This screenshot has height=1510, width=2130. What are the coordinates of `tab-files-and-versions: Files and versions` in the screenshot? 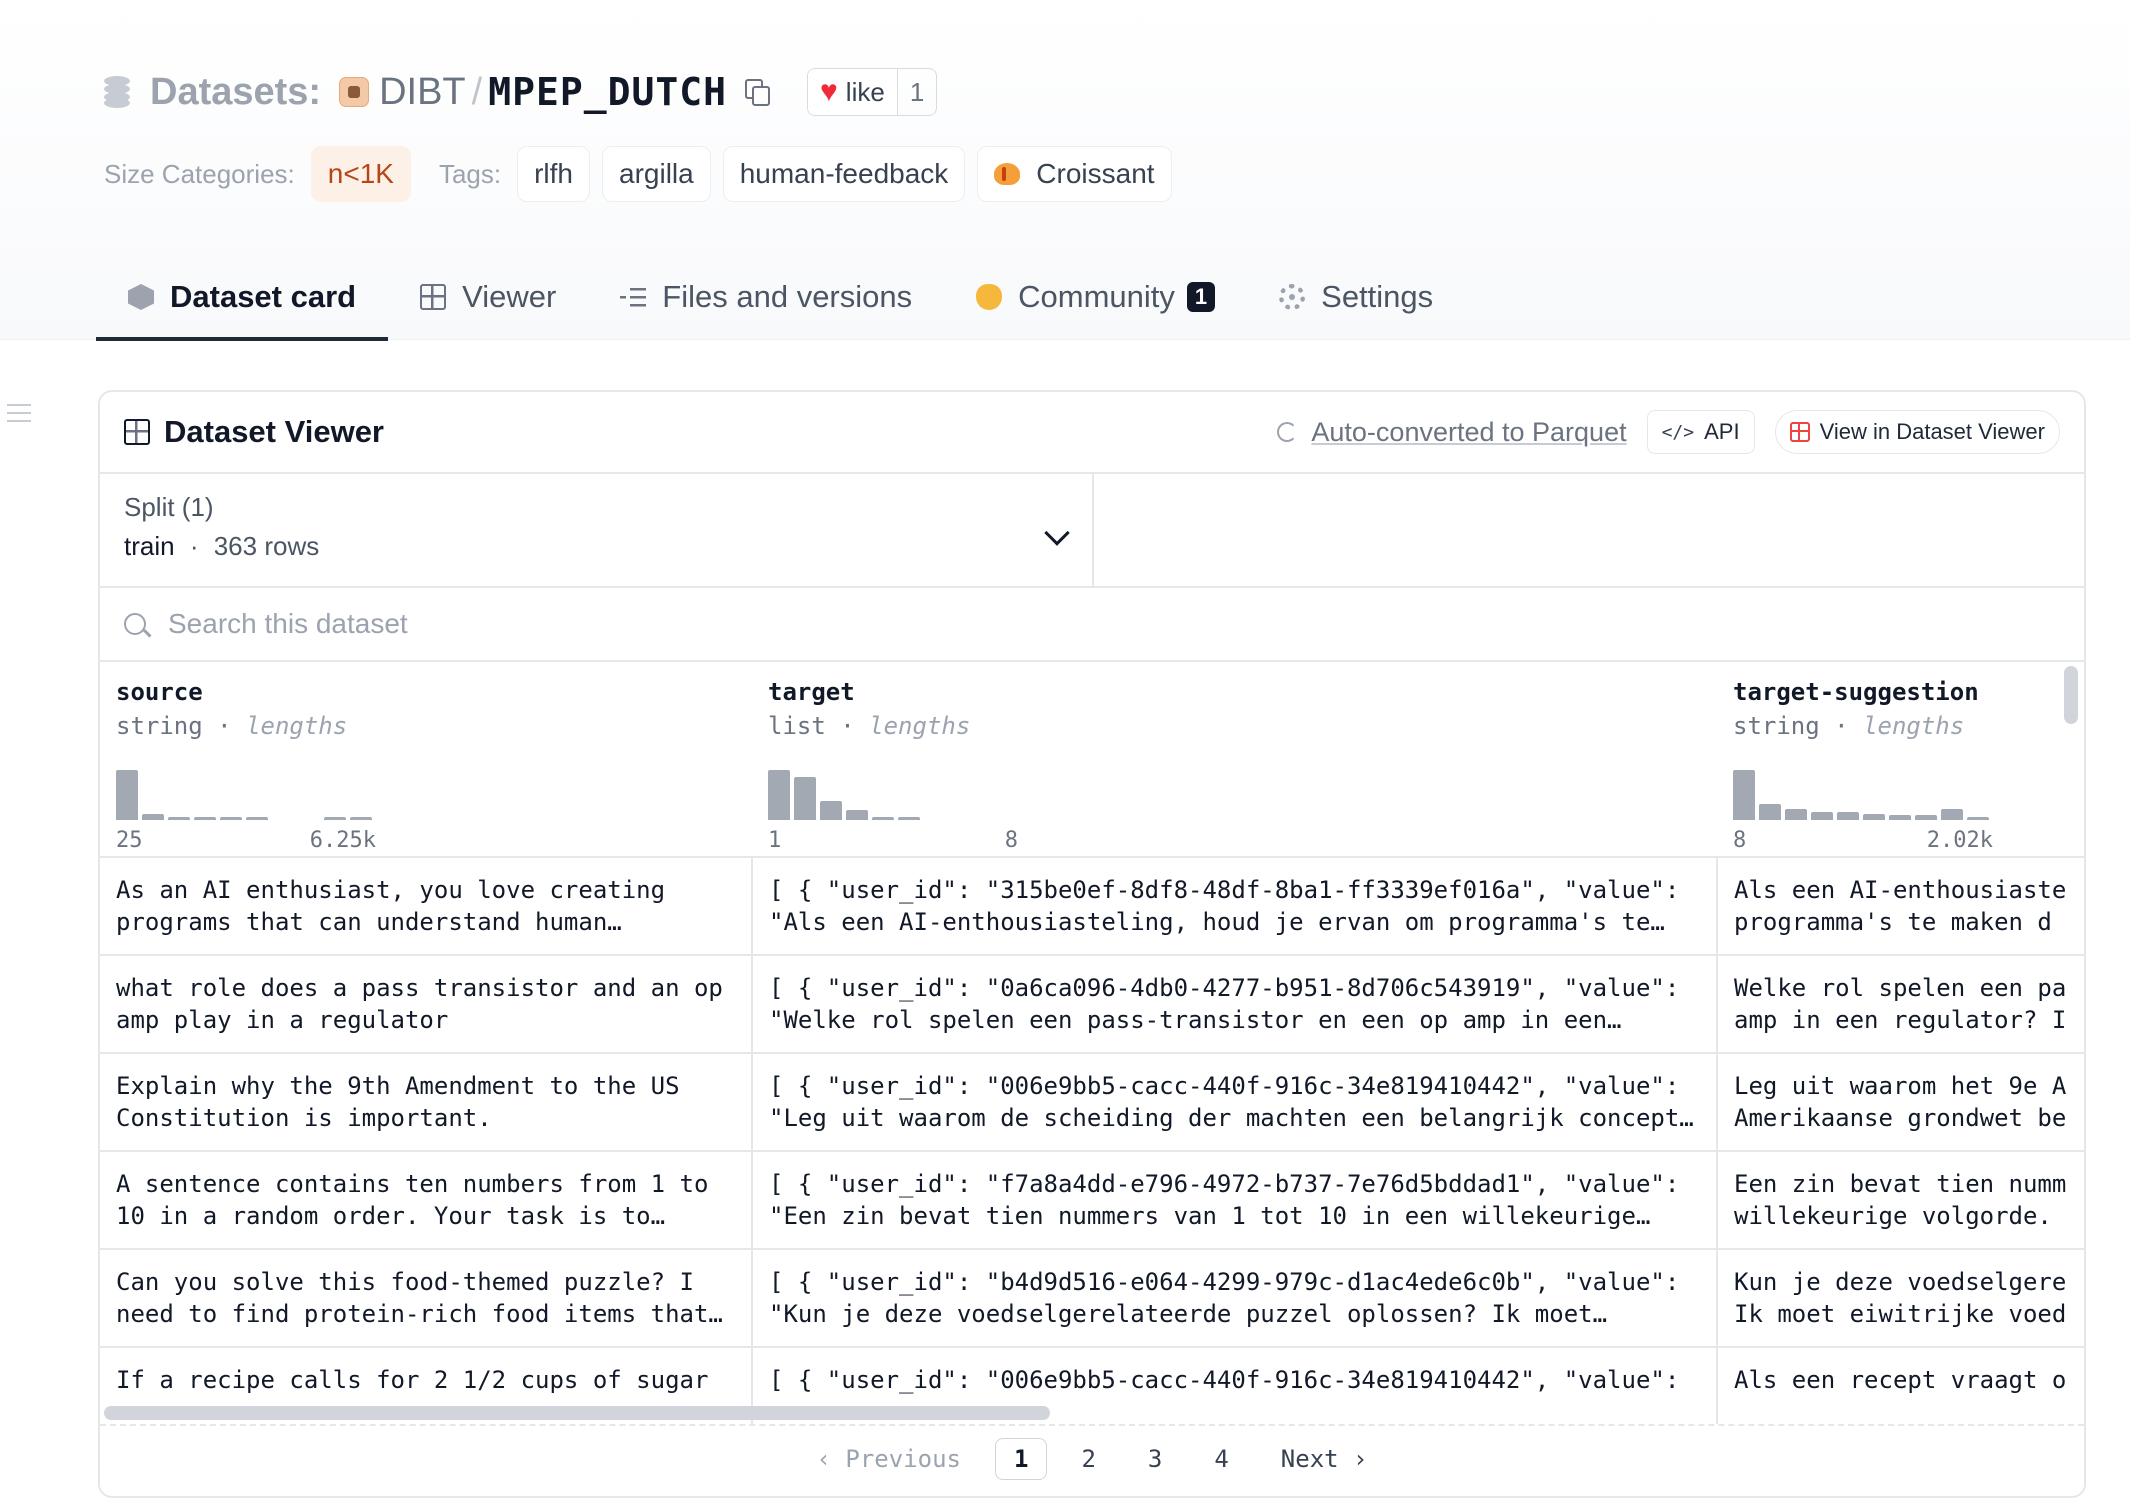 It's located at (766, 297).